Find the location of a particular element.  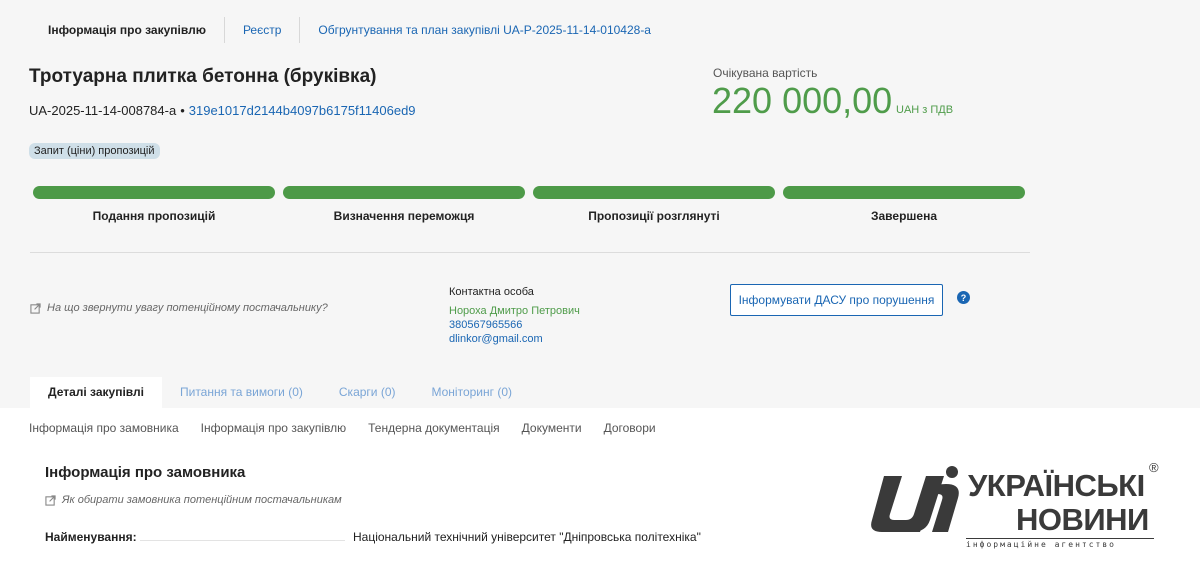

subnav-customer-info: Інформація про замовника is located at coordinates (104, 428).